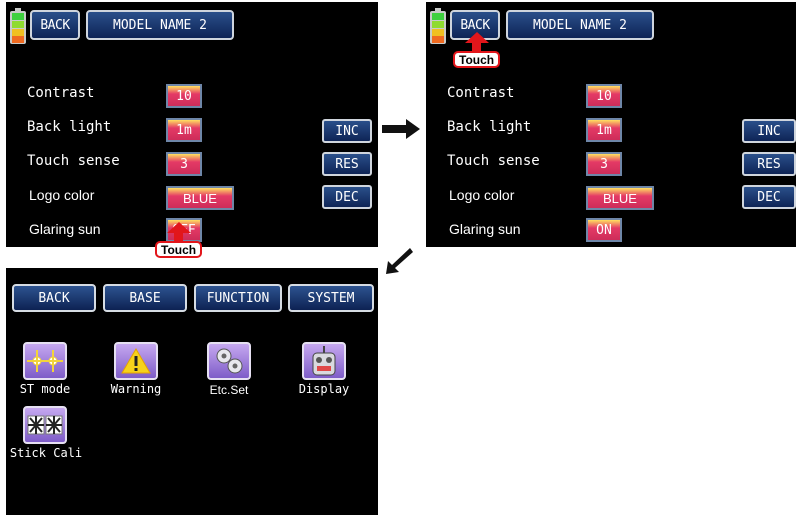 The height and width of the screenshot is (515, 796). I want to click on st-mode-button, so click(45, 361).